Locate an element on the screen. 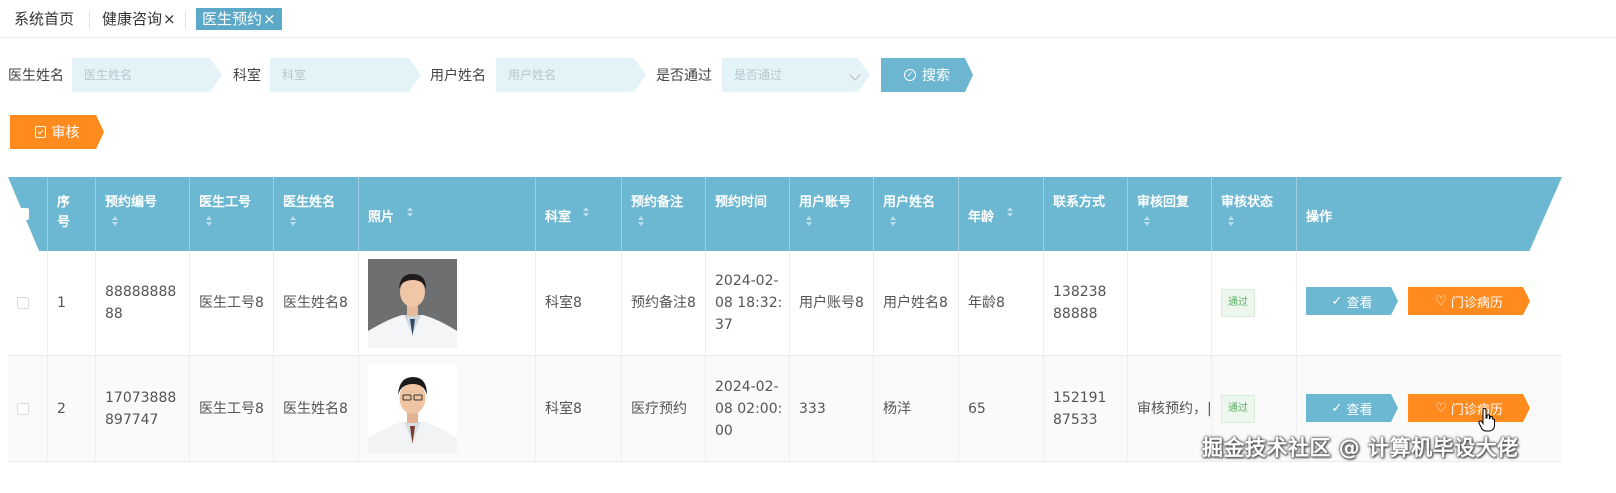 This screenshot has width=1616, height=493. cell-booking-note: 预约备注8 is located at coordinates (664, 303).